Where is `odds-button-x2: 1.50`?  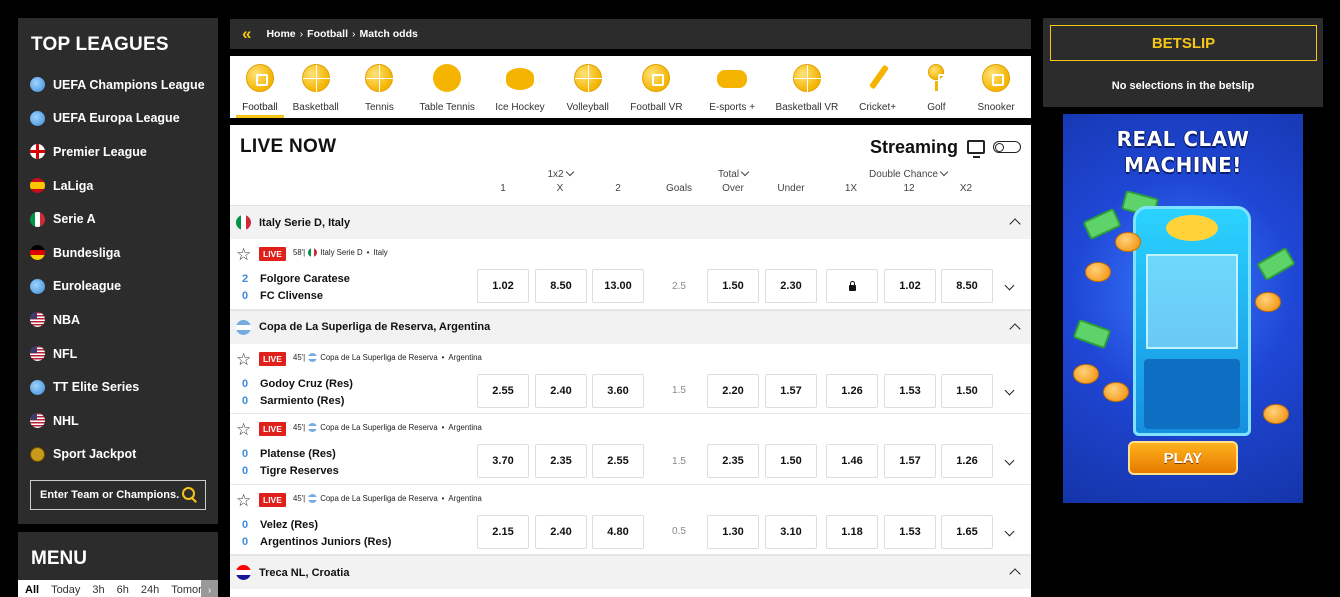 odds-button-x2: 1.50 is located at coordinates (967, 390).